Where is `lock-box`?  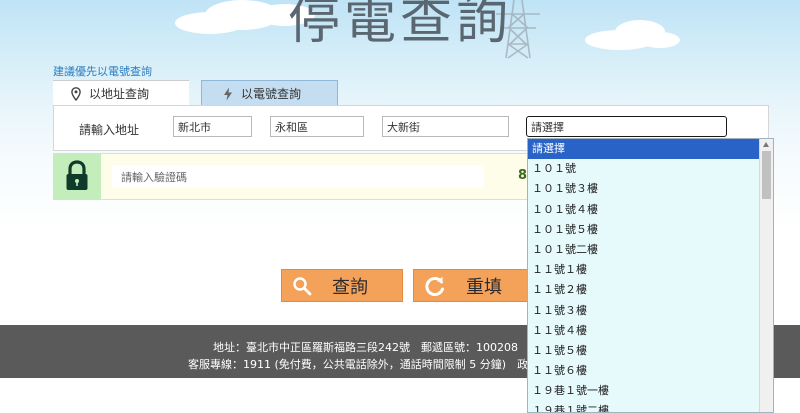 lock-box is located at coordinates (77, 176).